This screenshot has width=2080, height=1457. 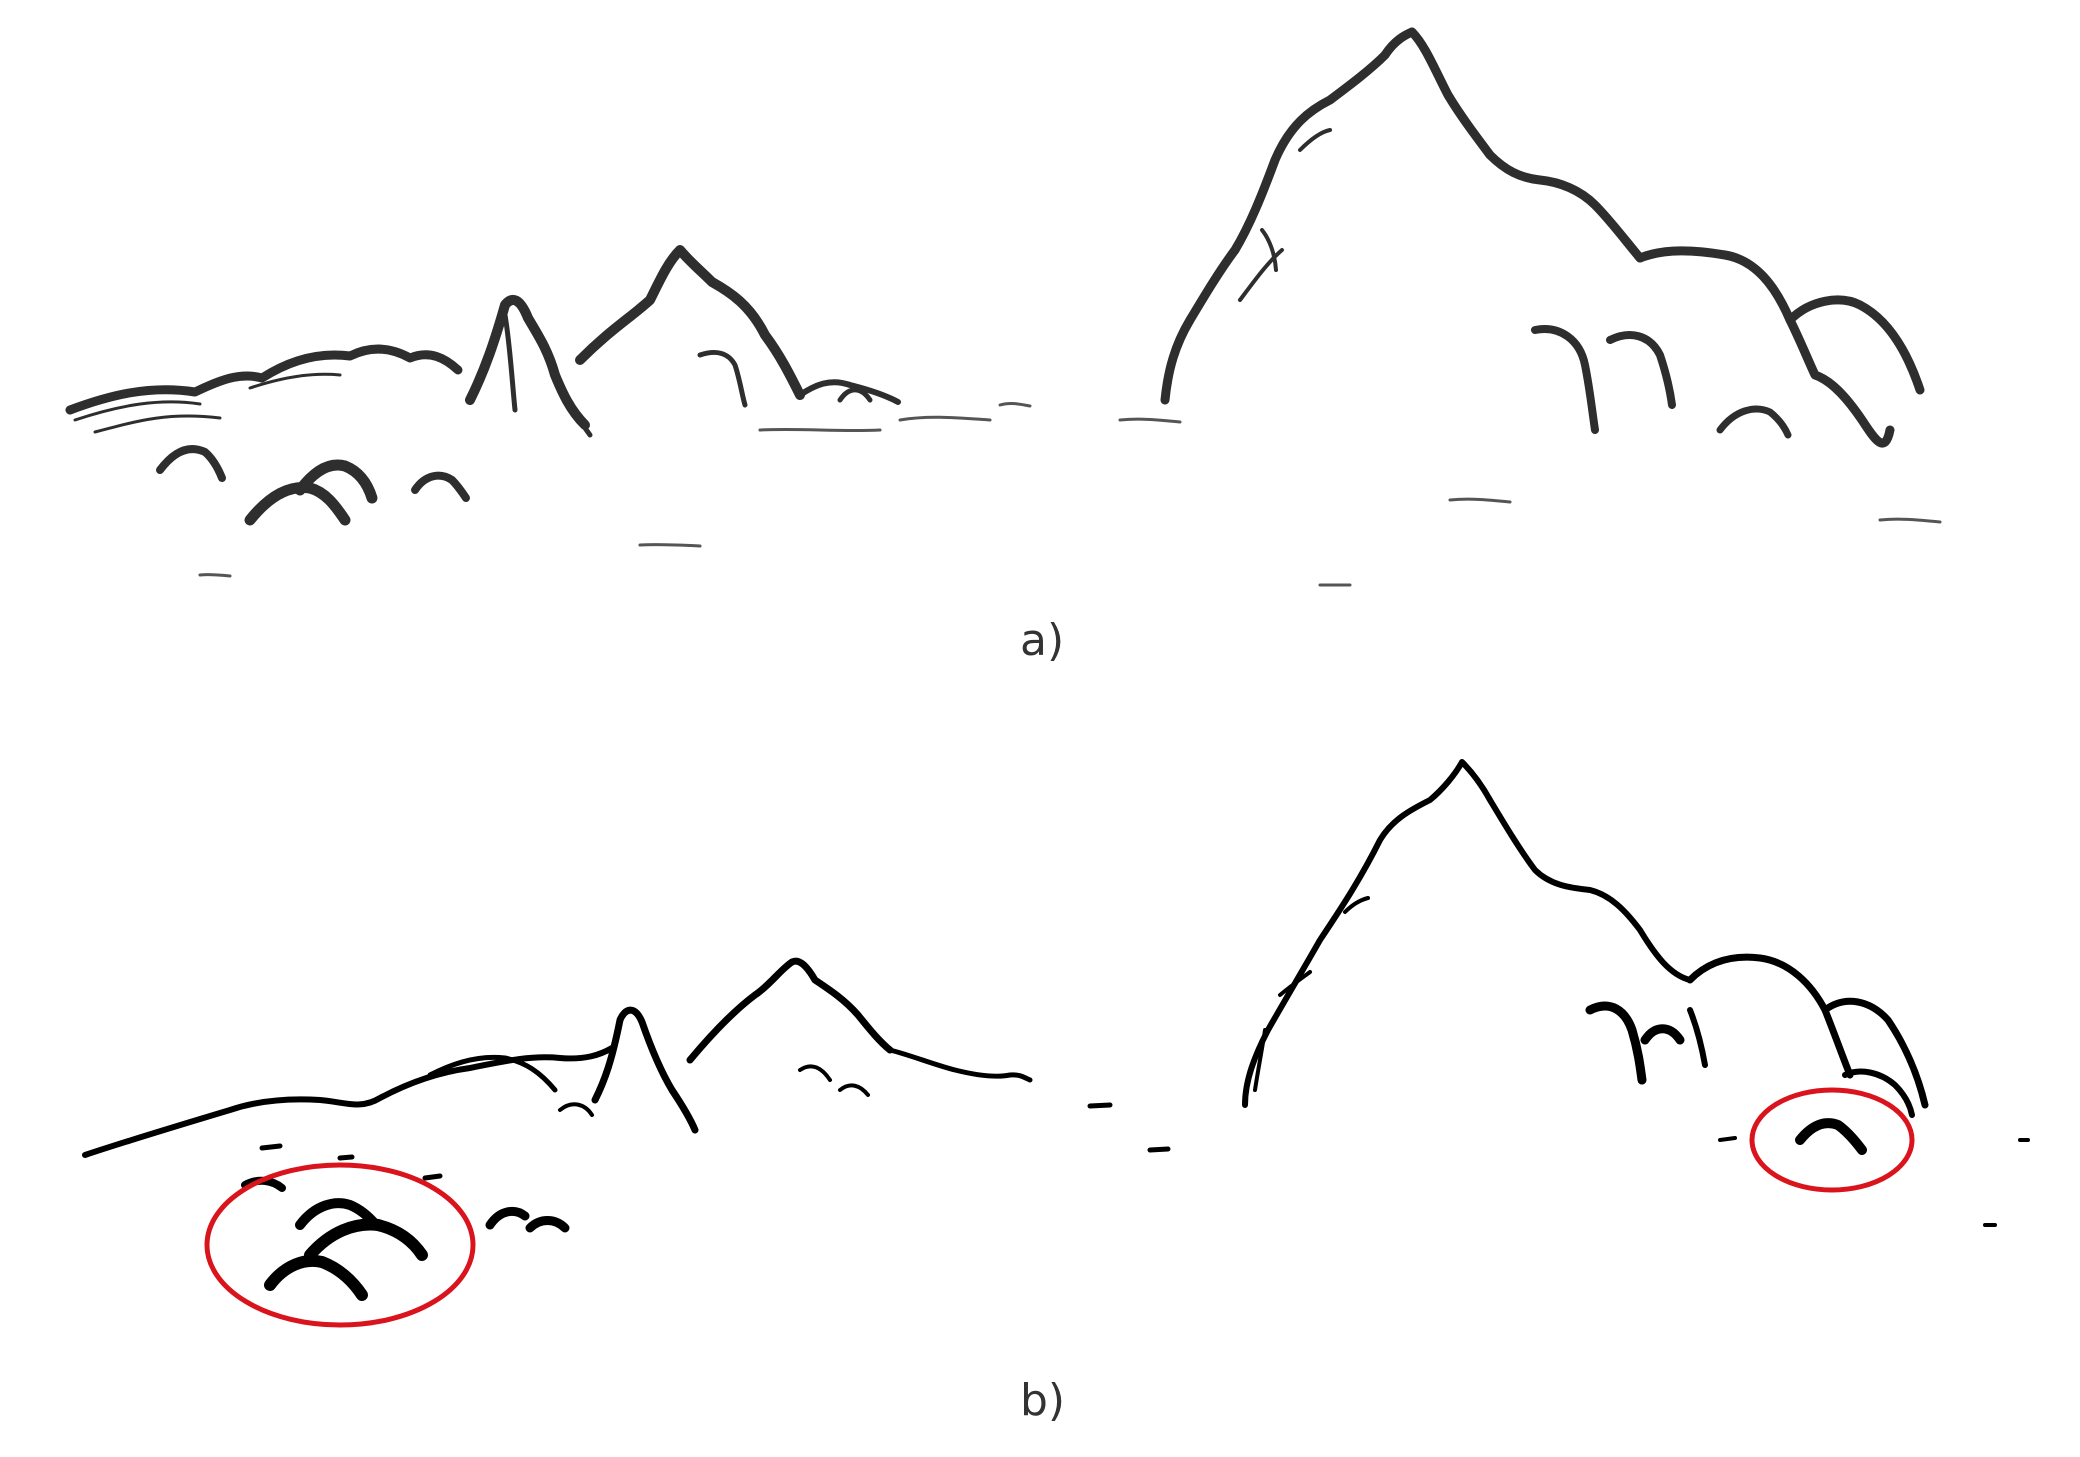 I want to click on panel-a-right-mountain-left-flank, so click(x=1288, y=216).